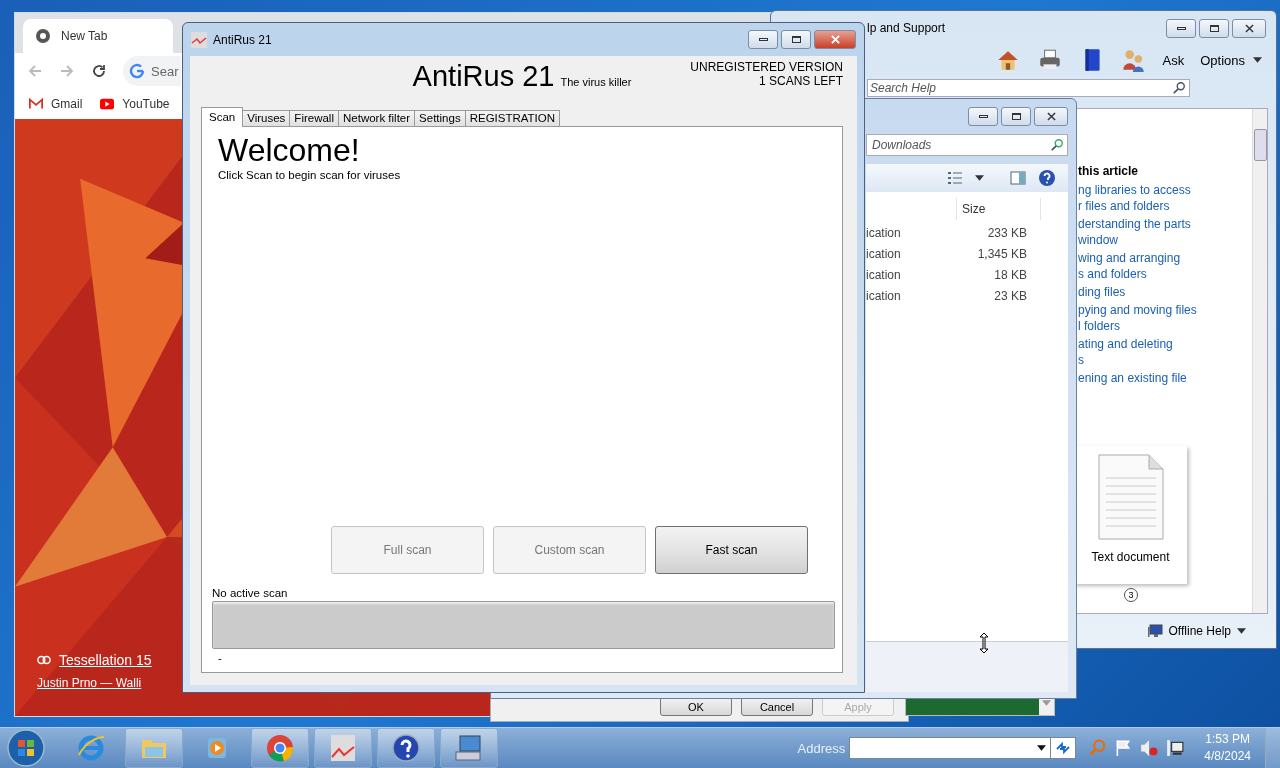  What do you see at coordinates (1001, 253) in the screenshot?
I see `table-cell-text: 1,345 KB` at bounding box center [1001, 253].